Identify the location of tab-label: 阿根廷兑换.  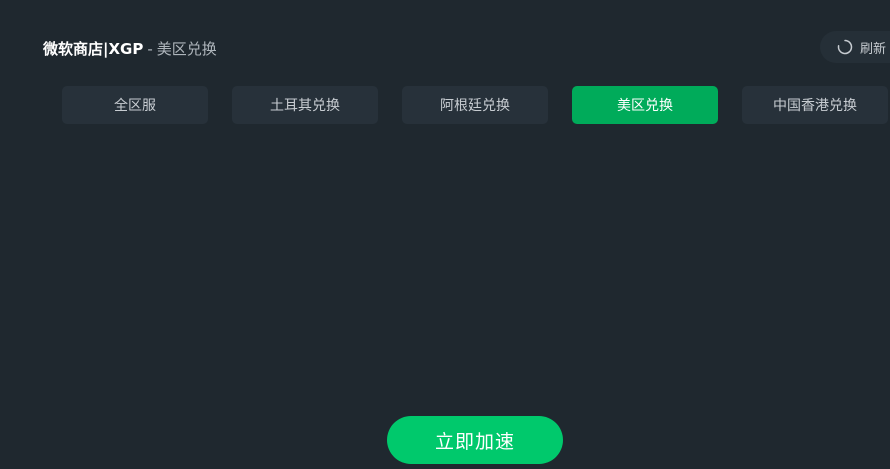
(475, 106).